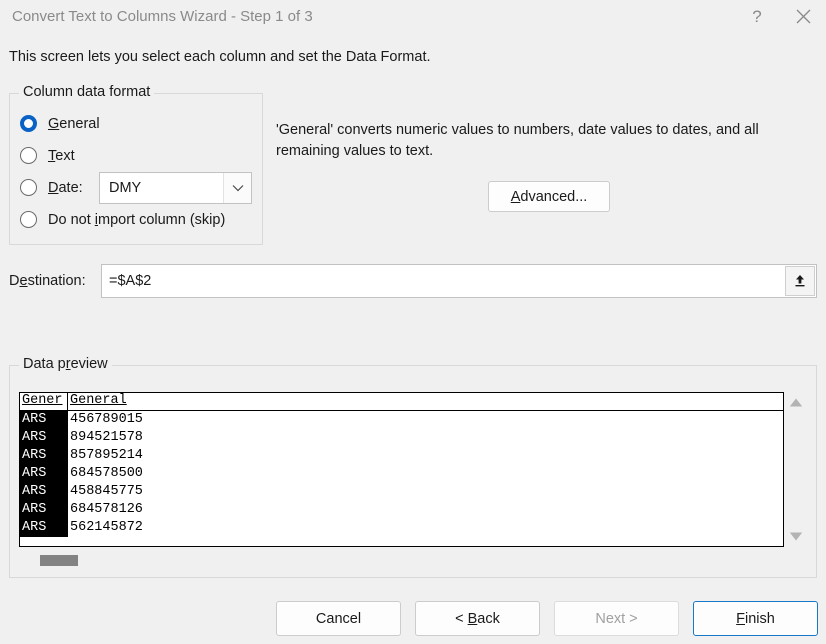 The height and width of the screenshot is (644, 826). Describe the element at coordinates (28, 187) in the screenshot. I see `radio-date-indicator` at that location.